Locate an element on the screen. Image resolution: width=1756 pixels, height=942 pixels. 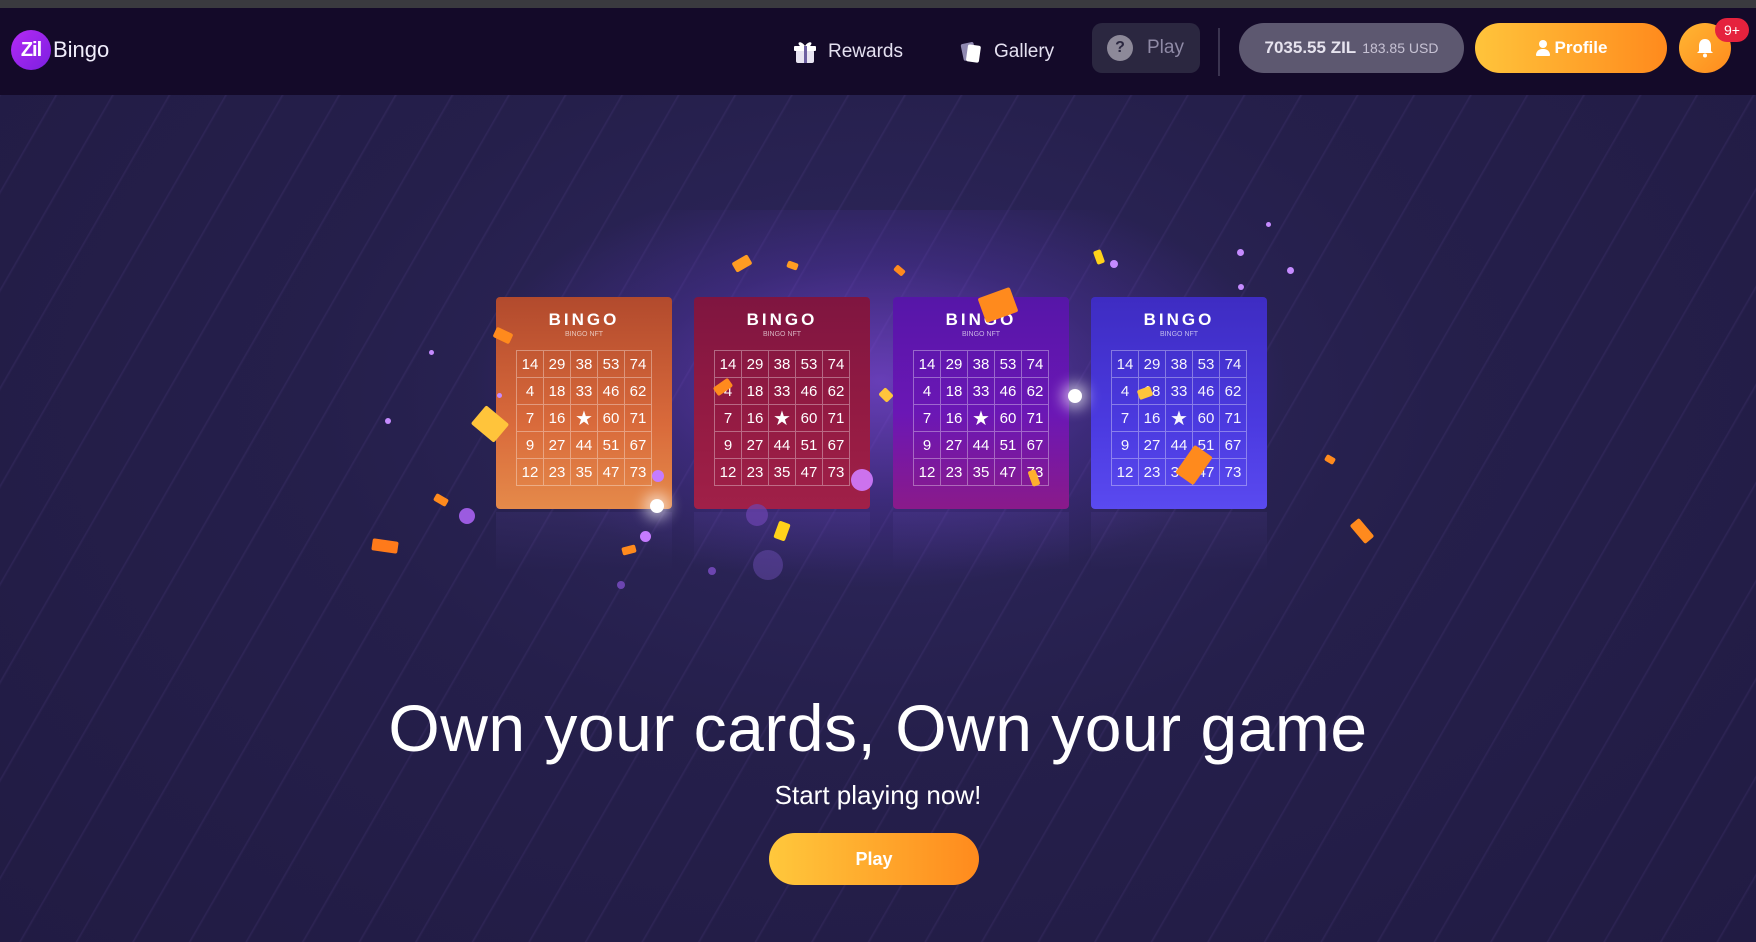
nav-play-button: ? Play is located at coordinates (1146, 48).